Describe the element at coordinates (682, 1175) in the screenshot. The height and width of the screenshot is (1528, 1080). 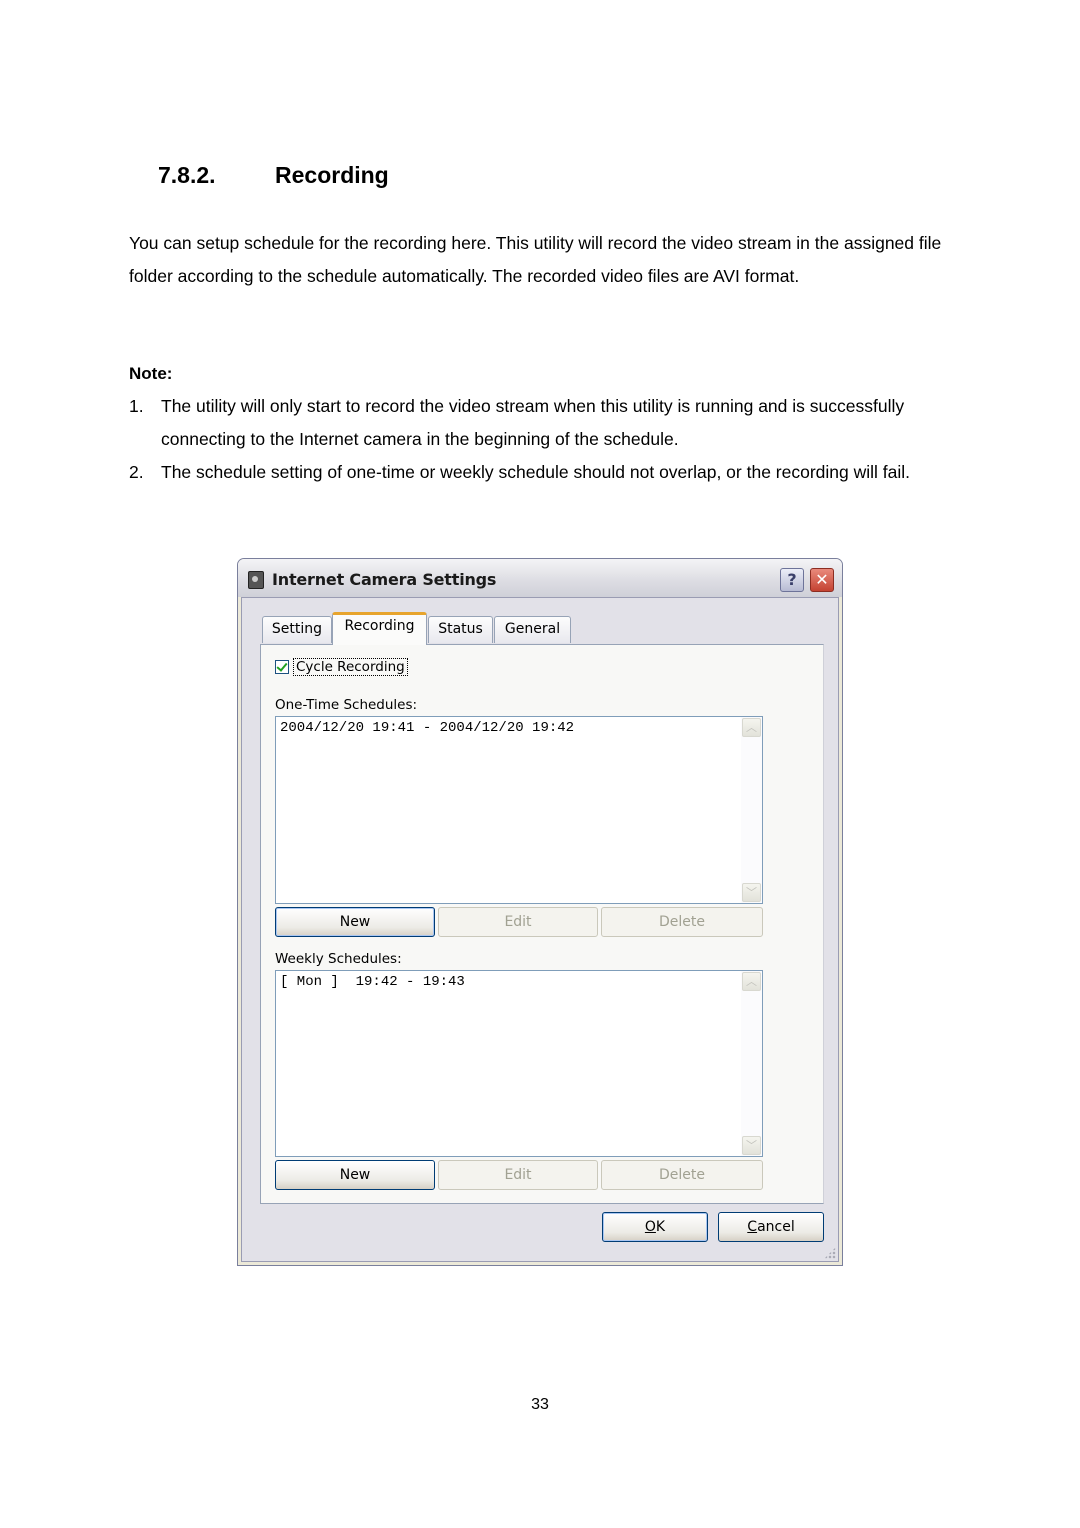
I see `weekly-delete-button: Delete` at that location.